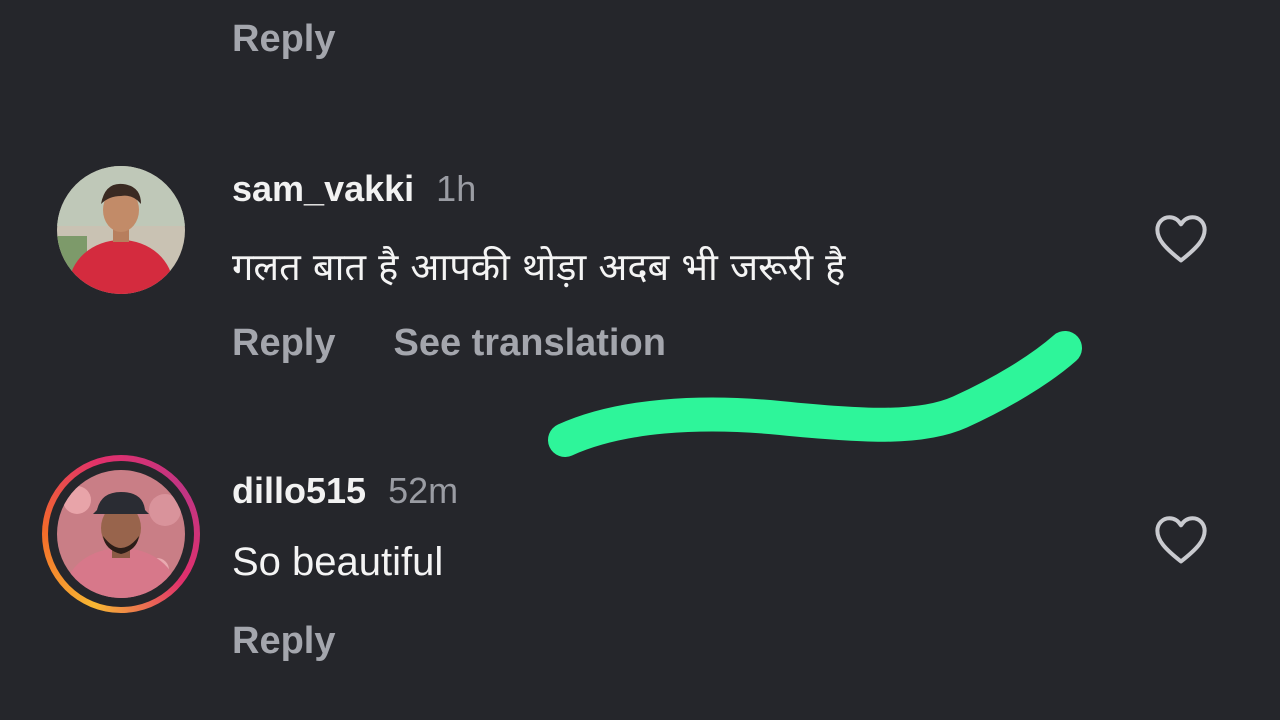  I want to click on comment-actions: Reply See translation, so click(449, 343).